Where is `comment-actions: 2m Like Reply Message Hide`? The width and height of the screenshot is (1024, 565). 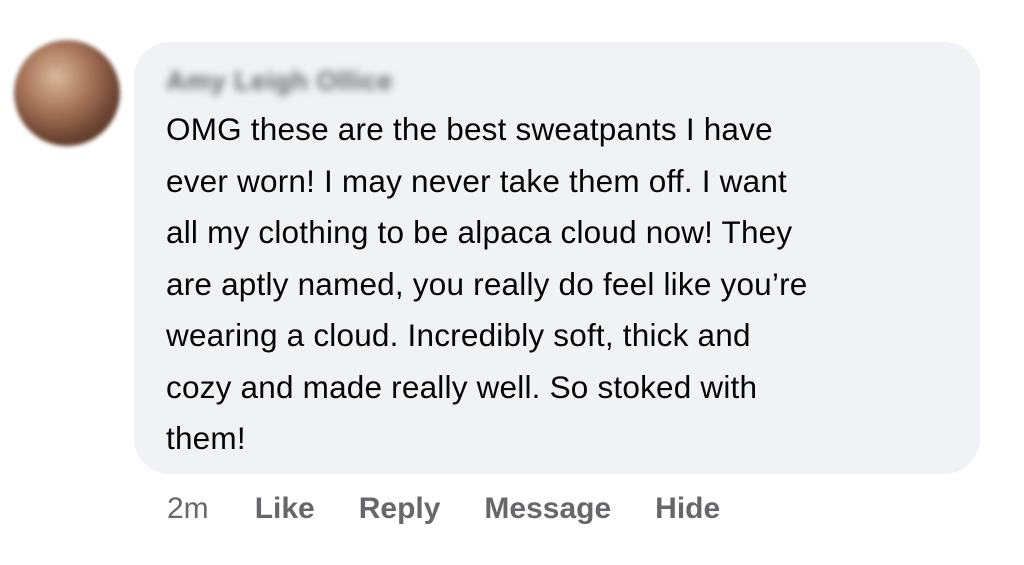 comment-actions: 2m Like Reply Message Hide is located at coordinates (465, 509).